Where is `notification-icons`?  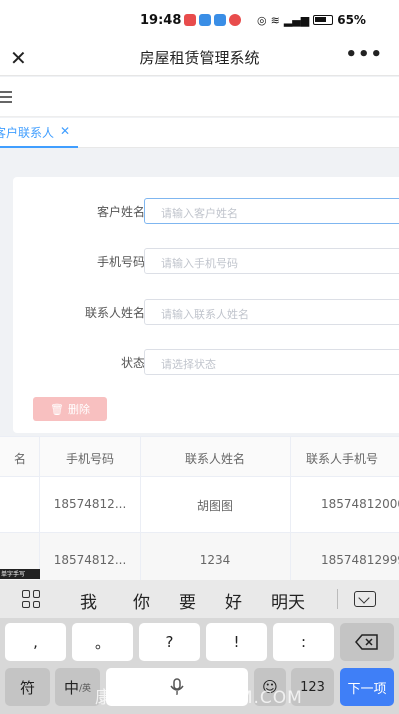
notification-icons is located at coordinates (212, 20).